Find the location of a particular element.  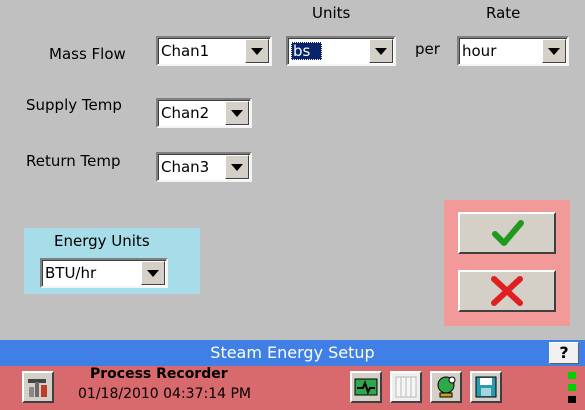

mass-flow-units-select: bs is located at coordinates (341, 51).